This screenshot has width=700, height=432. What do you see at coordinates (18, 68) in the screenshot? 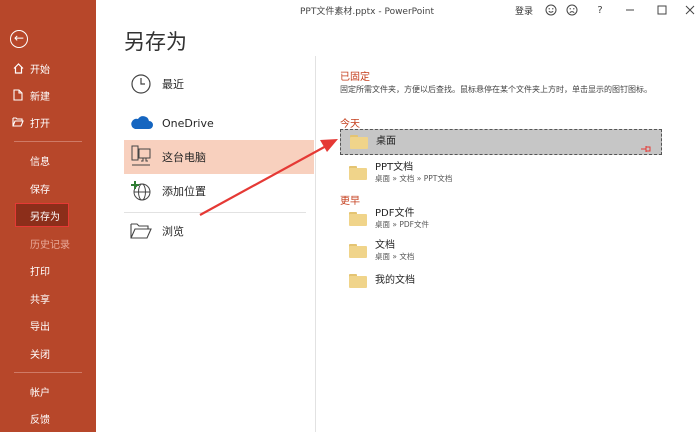
I see `home-icon` at bounding box center [18, 68].